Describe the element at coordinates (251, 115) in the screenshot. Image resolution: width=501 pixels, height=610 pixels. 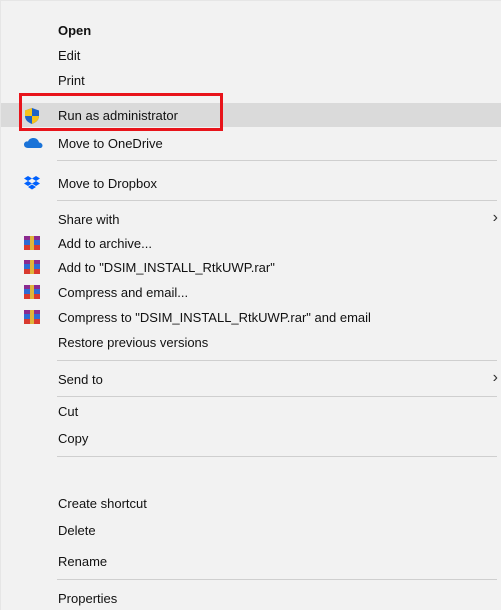
I see `menu-item-run-as-administrator: Run as administrator` at that location.